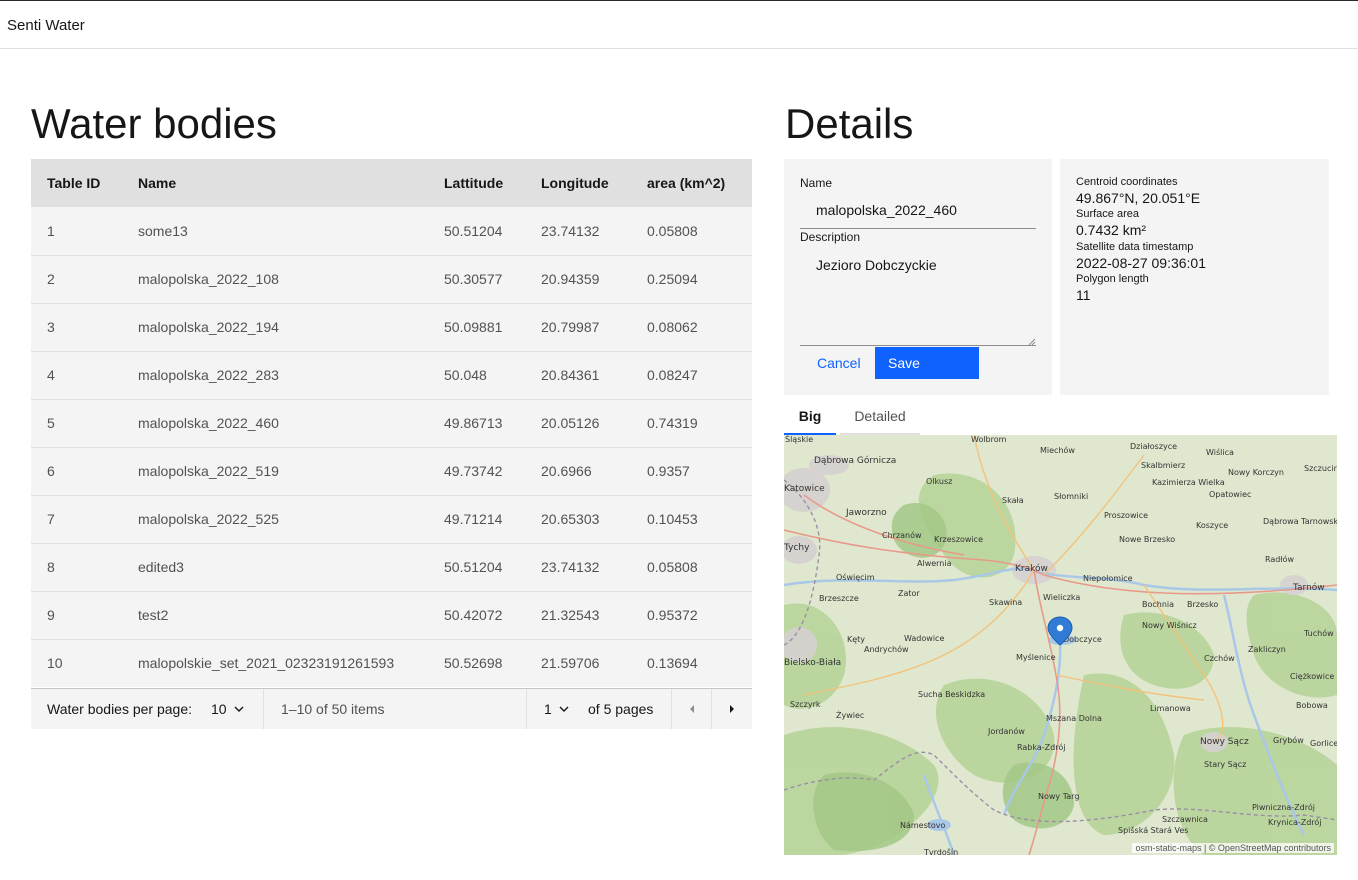 Image resolution: width=1358 pixels, height=880 pixels. I want to click on map-label: Zator, so click(909, 593).